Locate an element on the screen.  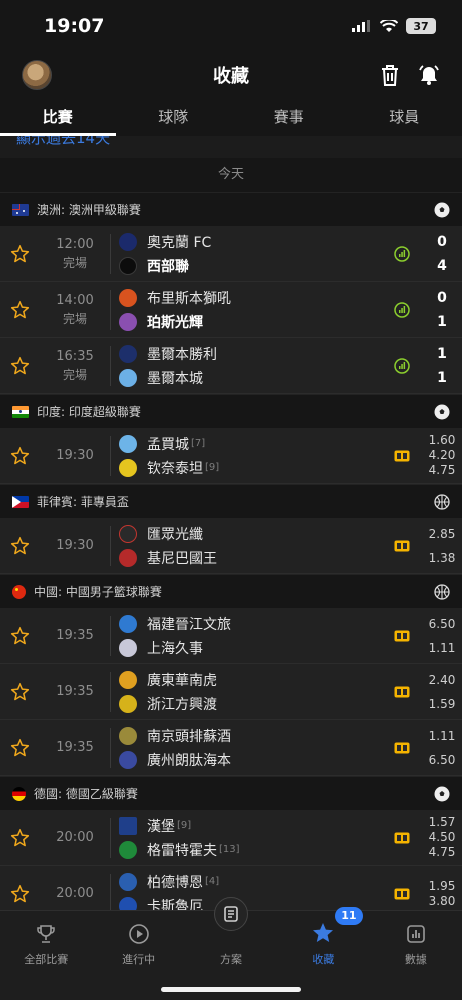
match-status: 完場 is located at coordinates (74, 374).